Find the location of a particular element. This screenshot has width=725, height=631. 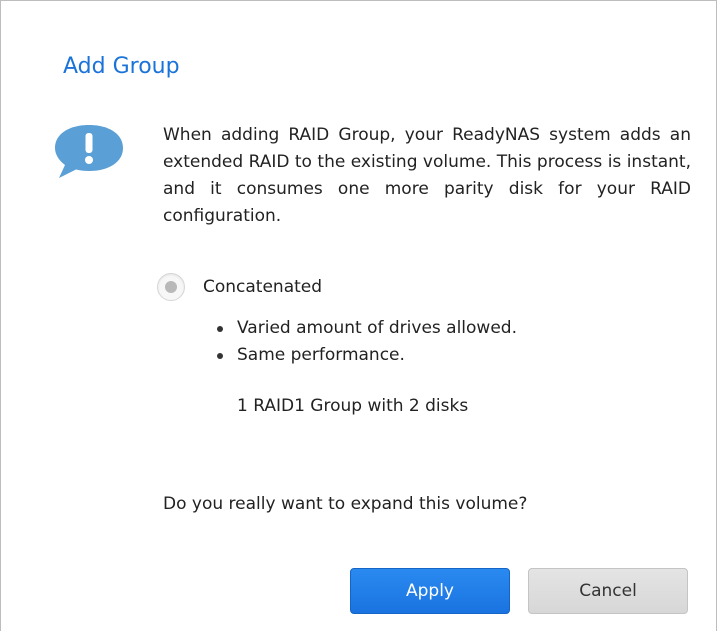

list-item: Varied amount of drives allowed. is located at coordinates (367, 328).